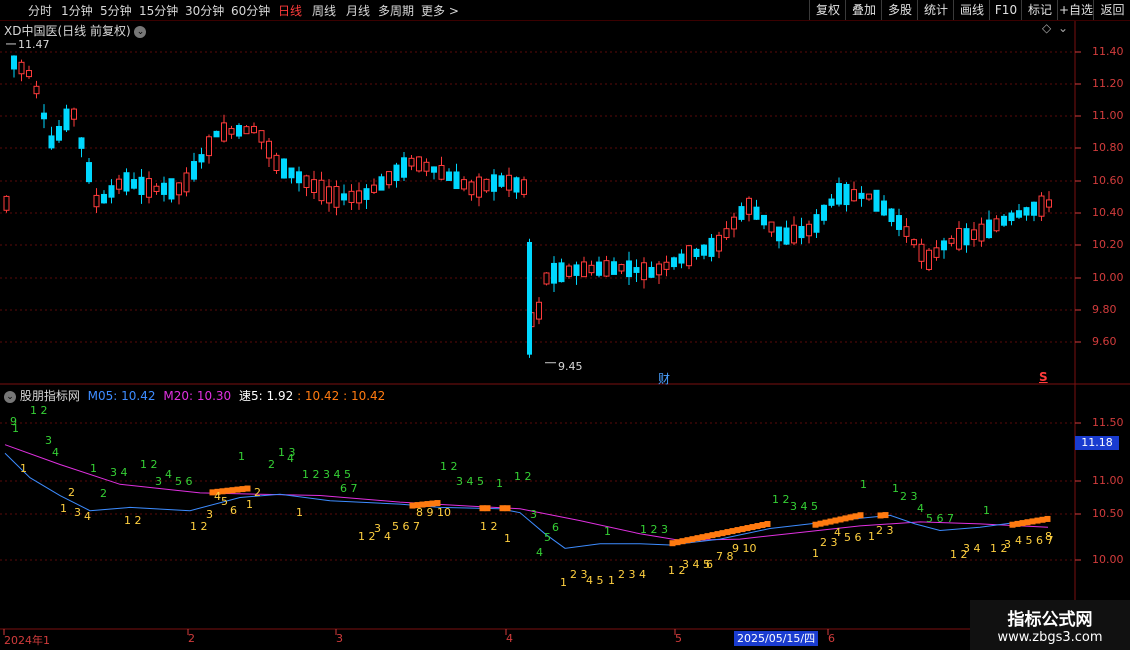 The image size is (1130, 650). I want to click on sequence-count: 7 8, so click(725, 556).